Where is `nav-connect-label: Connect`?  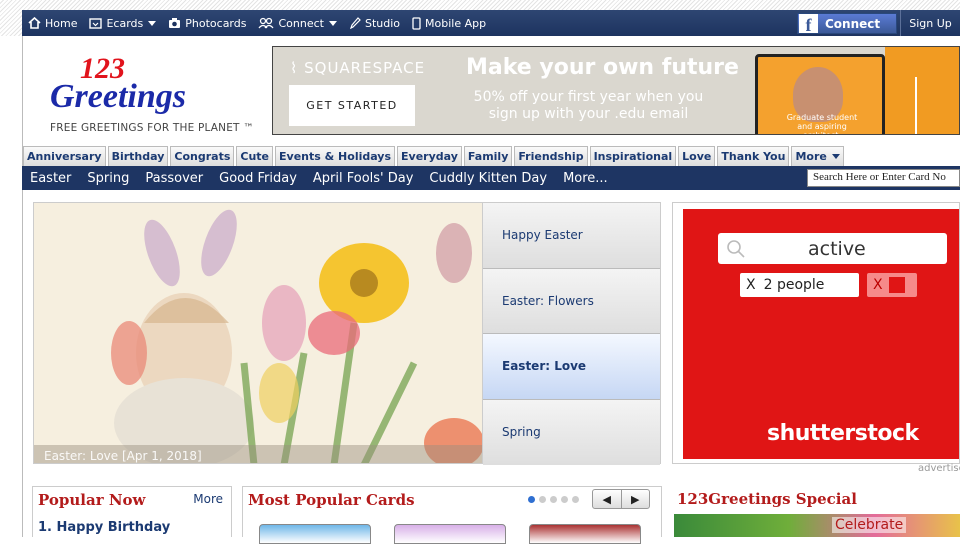
nav-connect-label: Connect is located at coordinates (301, 23).